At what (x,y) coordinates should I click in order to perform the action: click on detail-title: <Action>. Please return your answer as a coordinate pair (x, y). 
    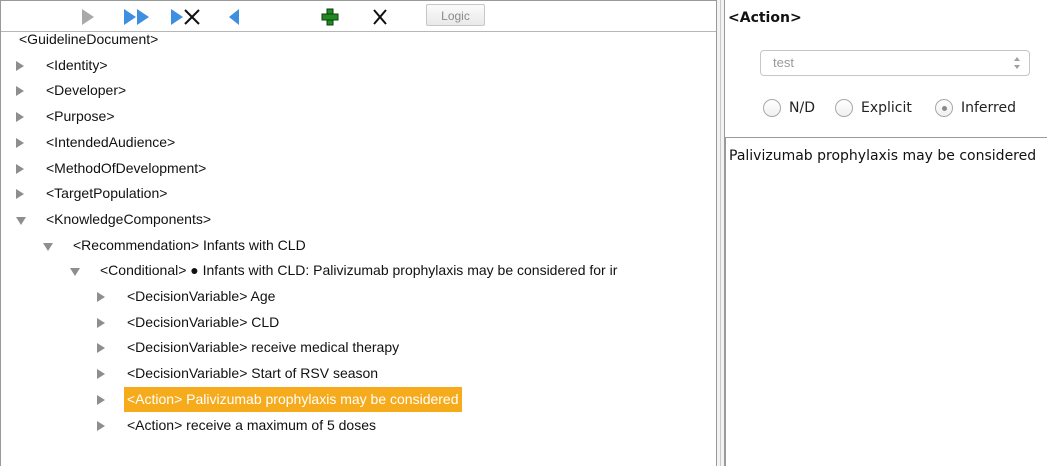
    Looking at the image, I should click on (765, 18).